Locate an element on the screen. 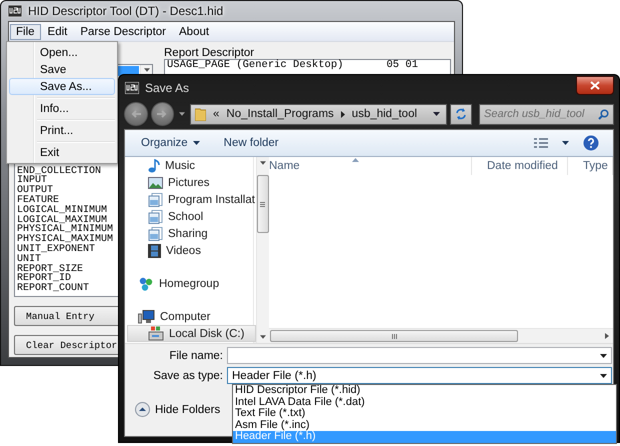  menu-entry: Save is located at coordinates (62, 69).